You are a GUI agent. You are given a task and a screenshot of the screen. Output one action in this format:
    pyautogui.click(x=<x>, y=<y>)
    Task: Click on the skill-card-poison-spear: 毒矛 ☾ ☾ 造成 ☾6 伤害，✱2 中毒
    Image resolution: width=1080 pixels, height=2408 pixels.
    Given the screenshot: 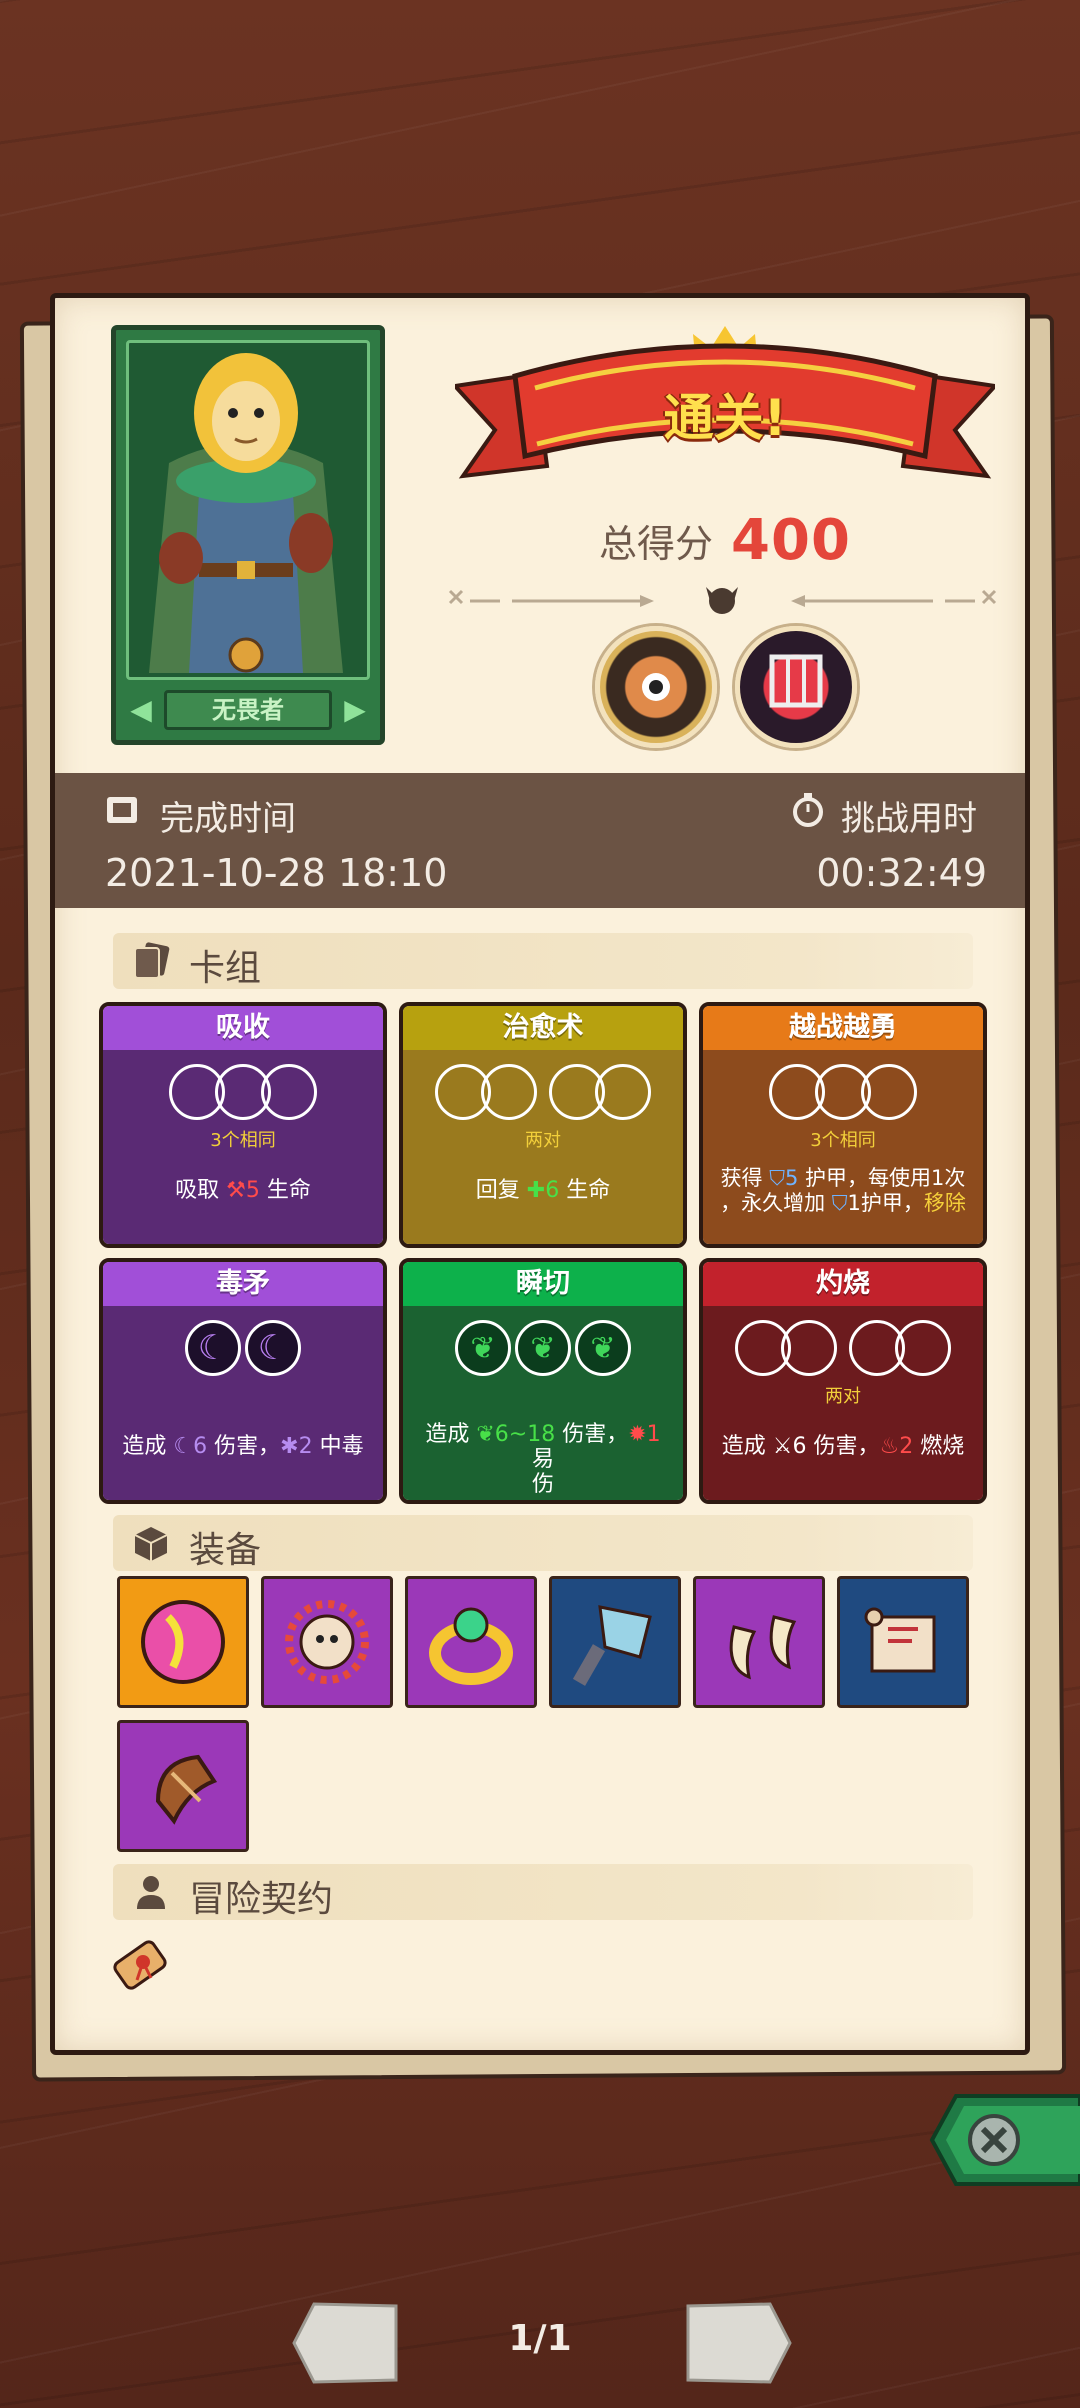 What is the action you would take?
    pyautogui.click(x=243, y=1381)
    